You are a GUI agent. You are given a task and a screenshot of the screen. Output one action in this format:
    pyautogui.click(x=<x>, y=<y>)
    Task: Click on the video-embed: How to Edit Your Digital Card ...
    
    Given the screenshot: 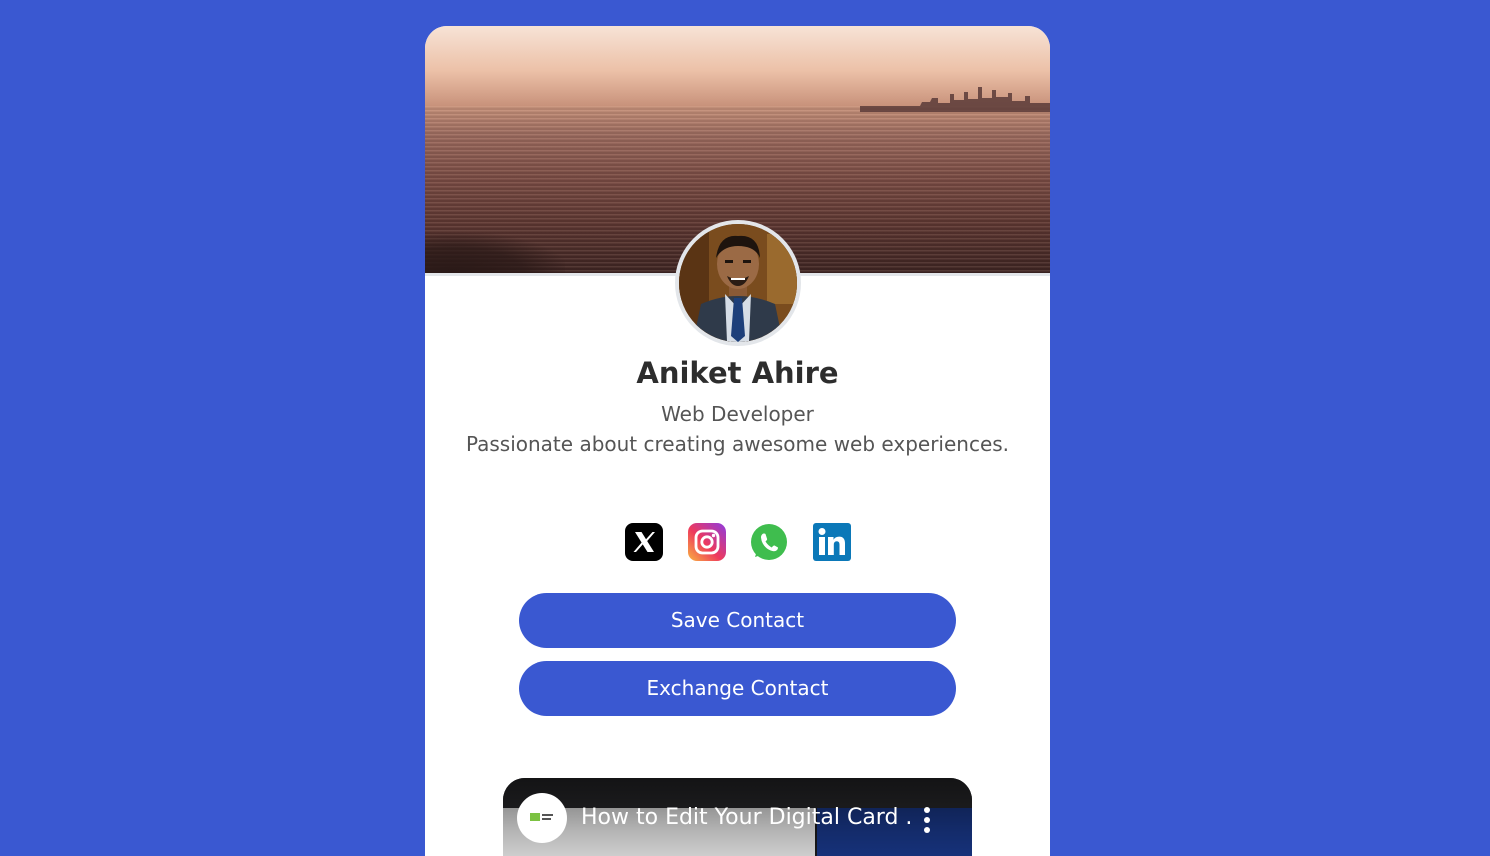 What is the action you would take?
    pyautogui.click(x=737, y=817)
    